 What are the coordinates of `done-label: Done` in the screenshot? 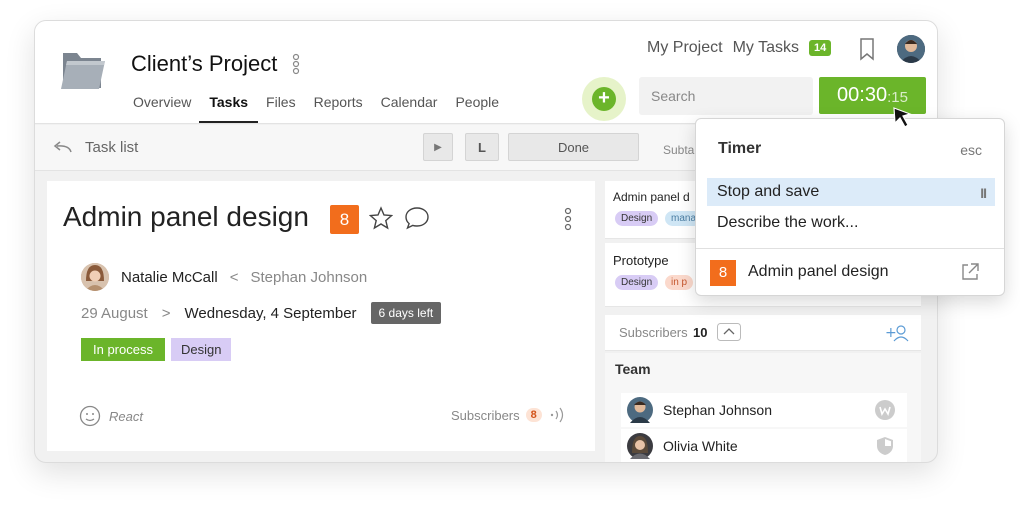 It's located at (573, 147).